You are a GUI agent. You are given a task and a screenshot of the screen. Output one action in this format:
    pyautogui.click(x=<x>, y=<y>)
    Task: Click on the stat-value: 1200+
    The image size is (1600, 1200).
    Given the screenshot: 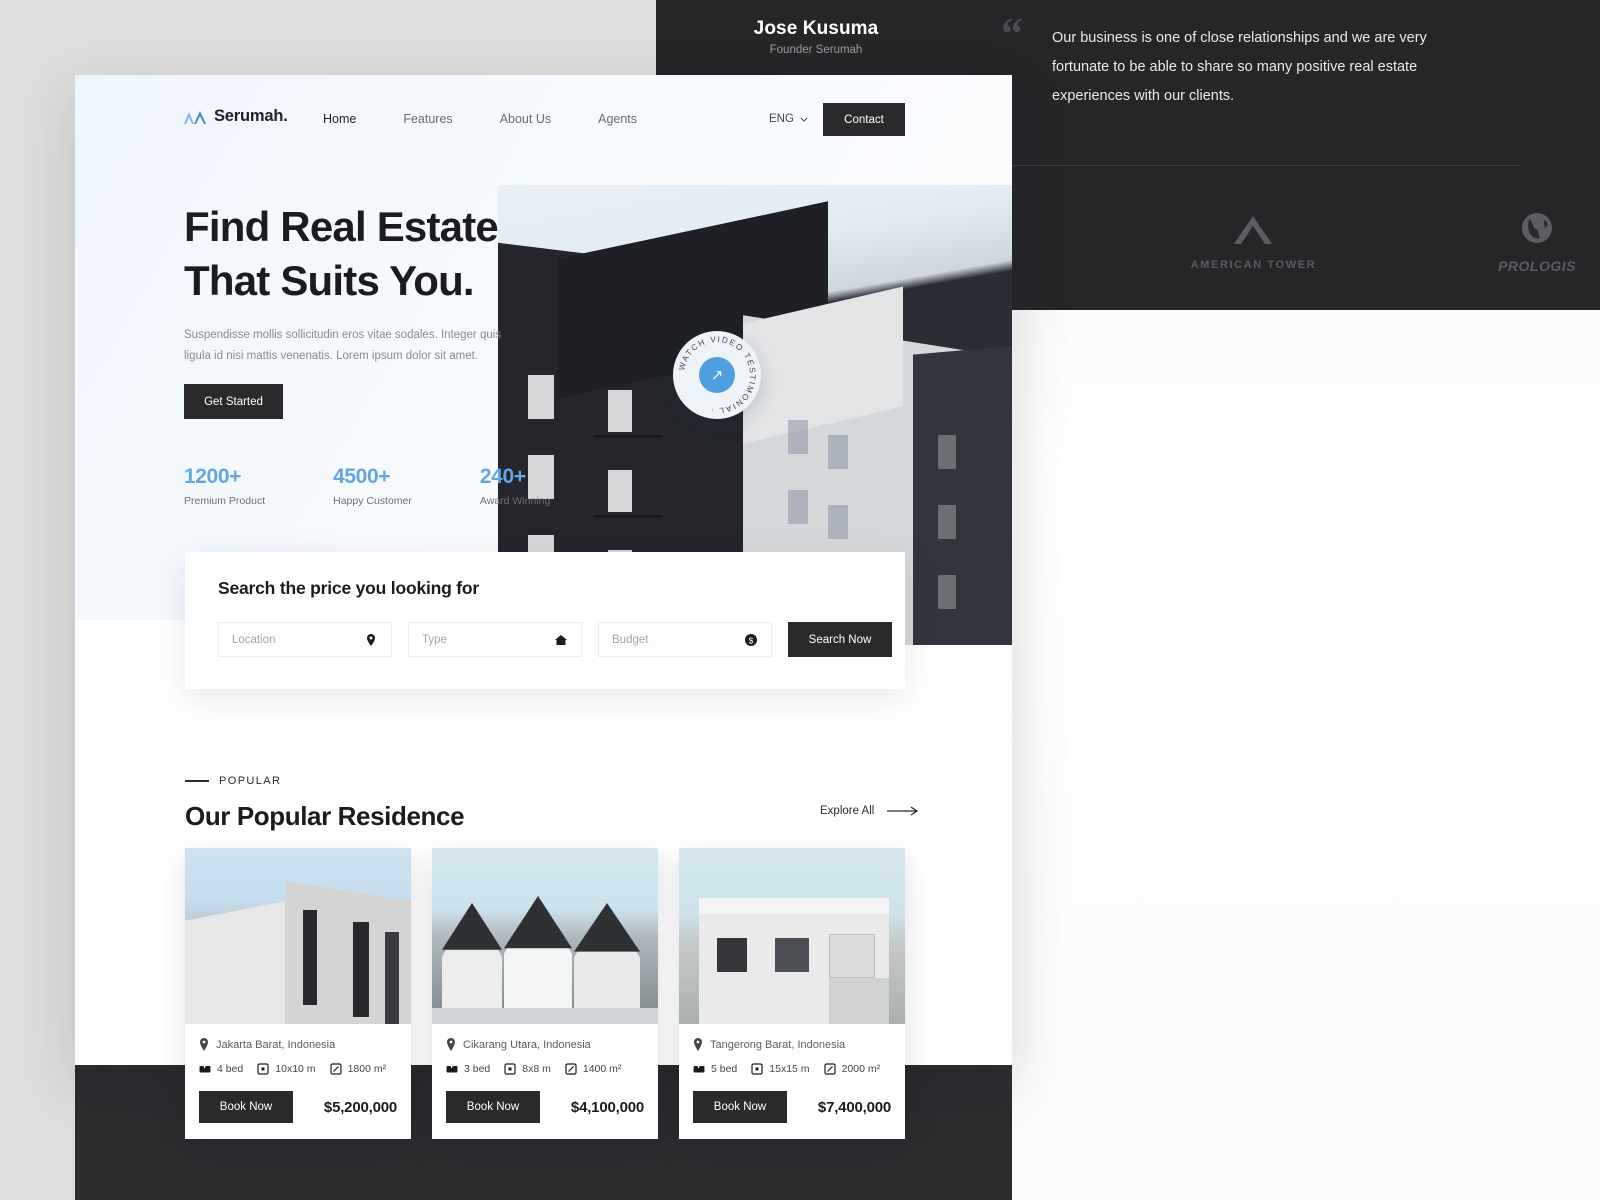 What is the action you would take?
    pyautogui.click(x=224, y=477)
    